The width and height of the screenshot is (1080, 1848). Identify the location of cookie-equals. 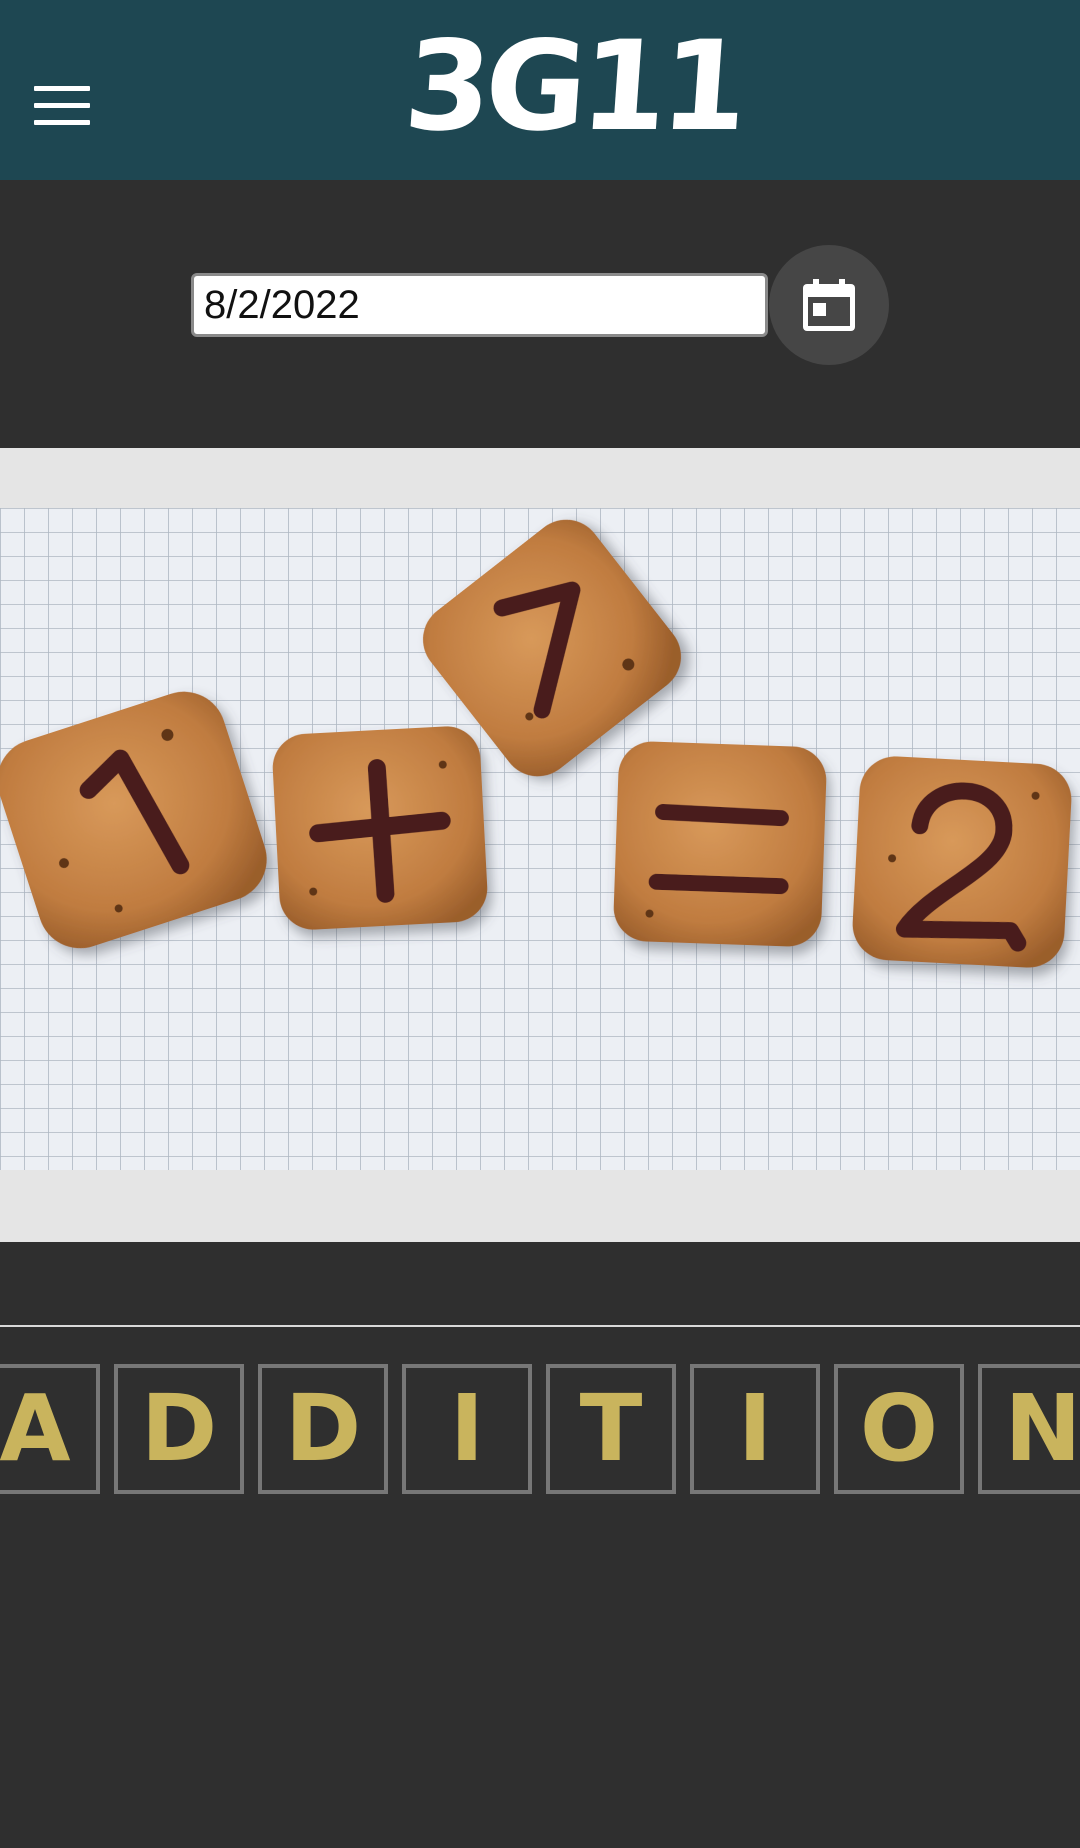
(720, 844).